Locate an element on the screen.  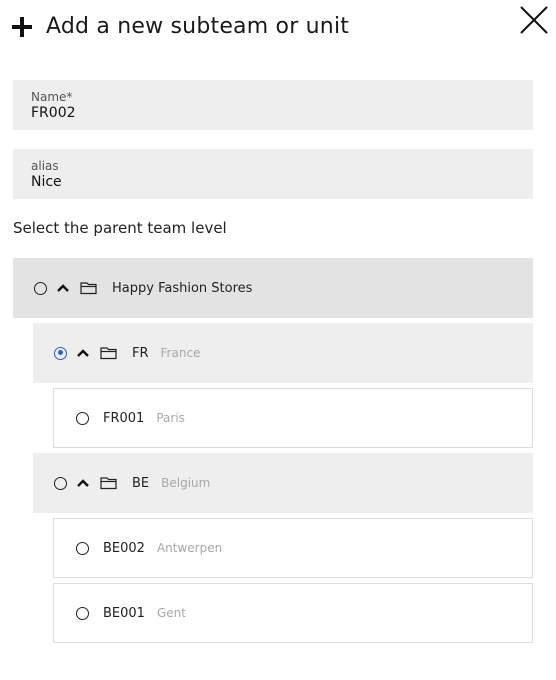
tree-item-name: Gent is located at coordinates (171, 613).